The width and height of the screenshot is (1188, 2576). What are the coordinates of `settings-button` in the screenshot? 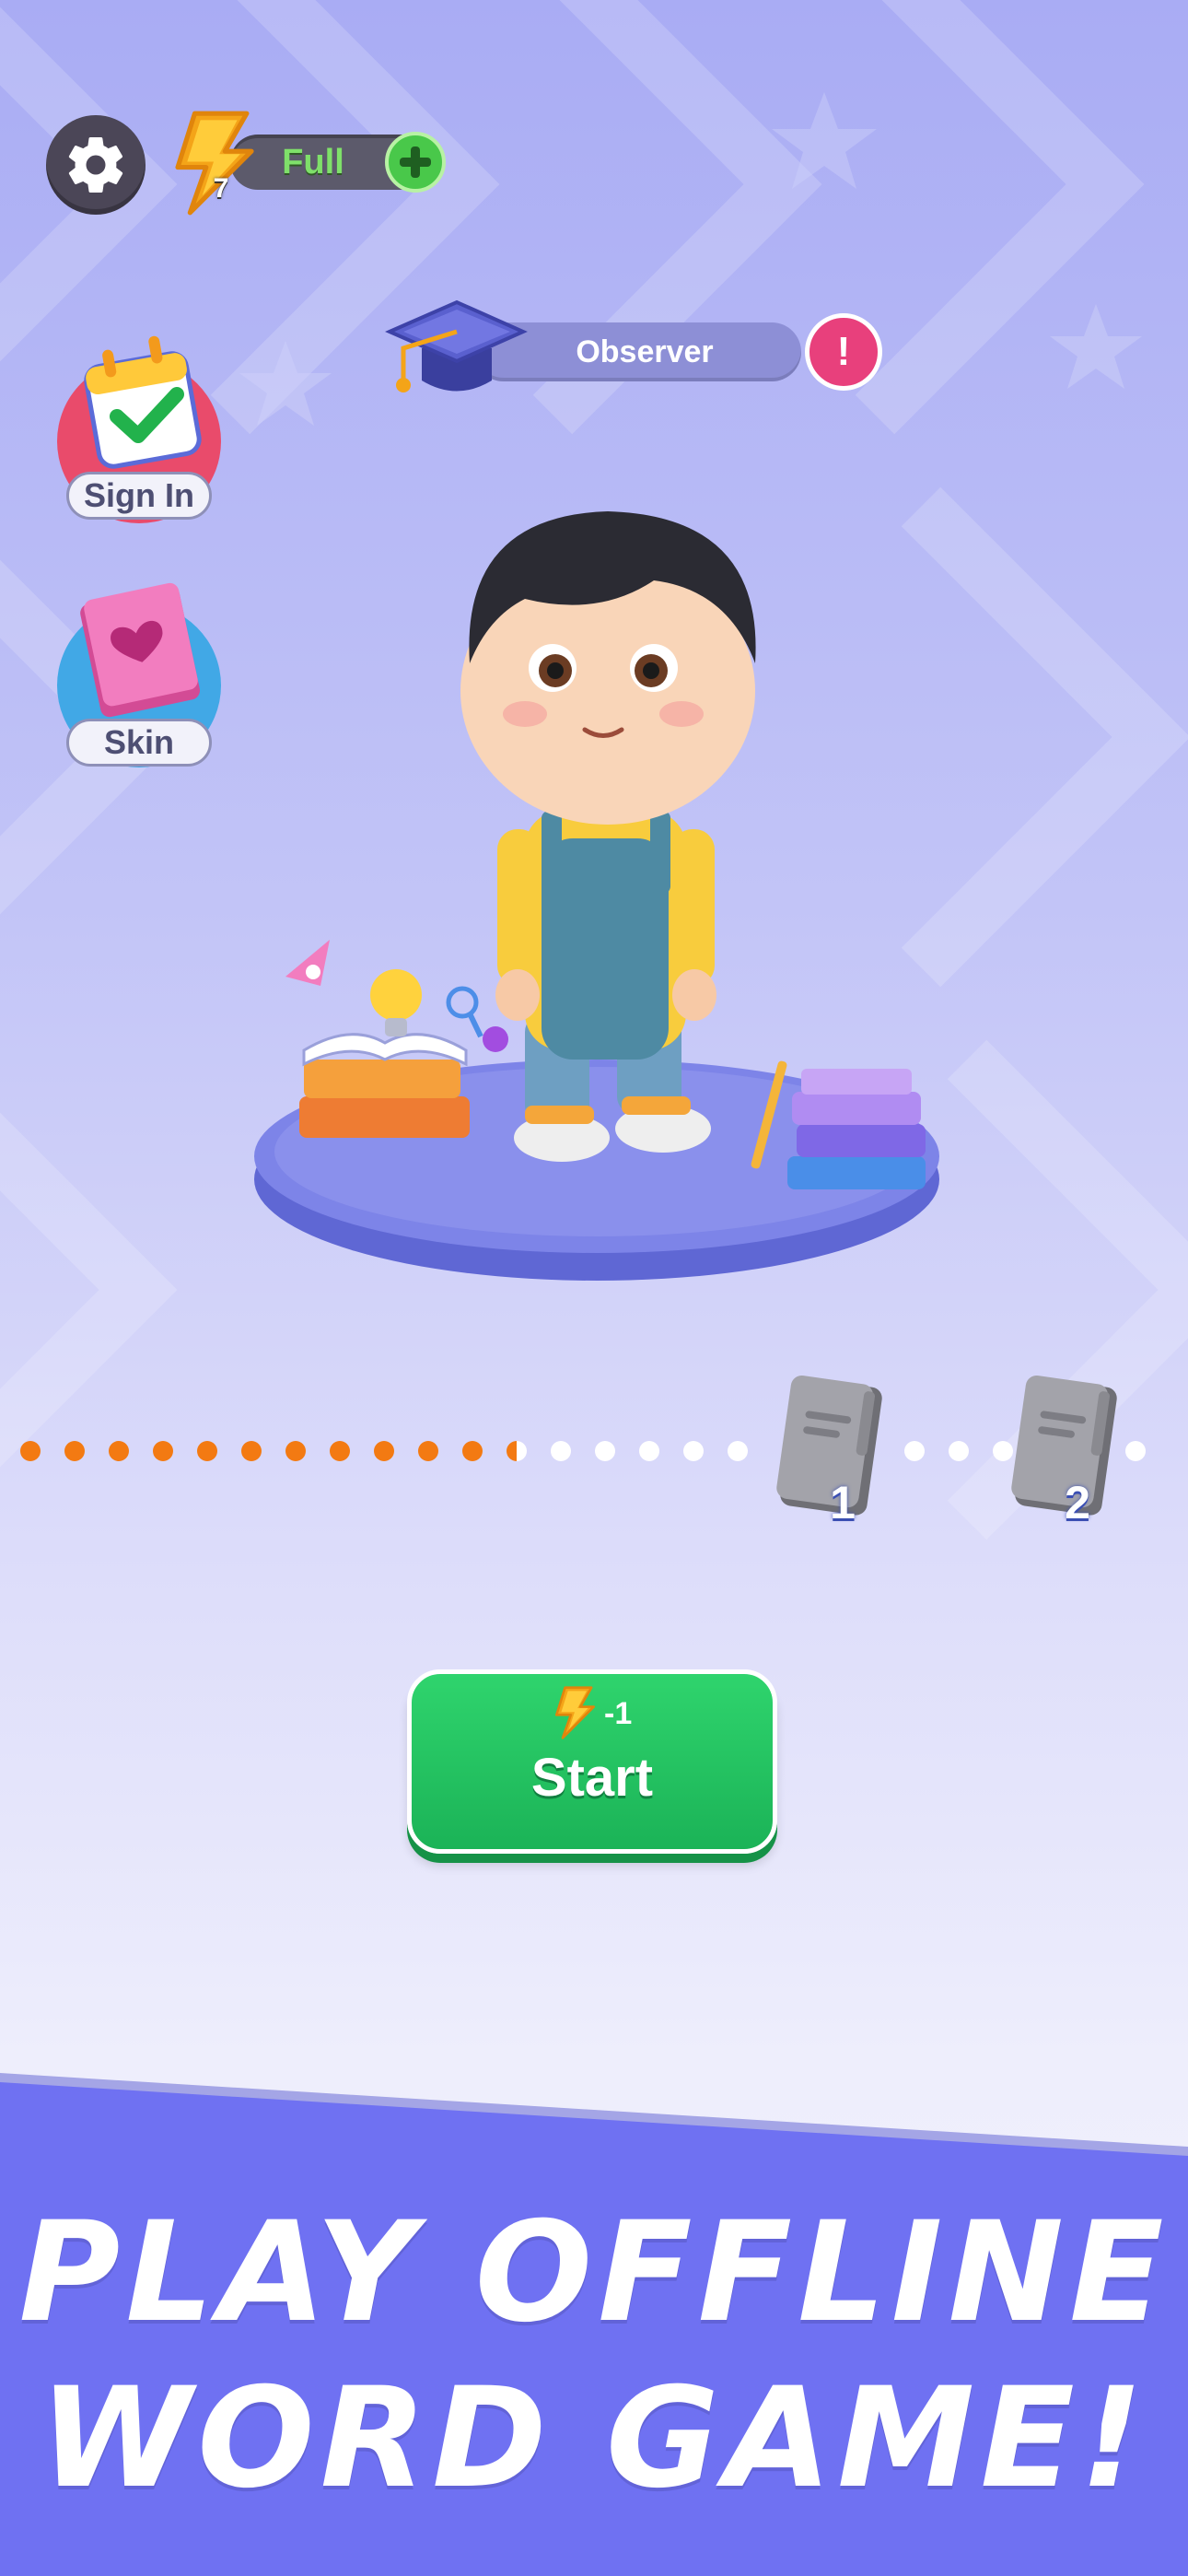 It's located at (96, 165).